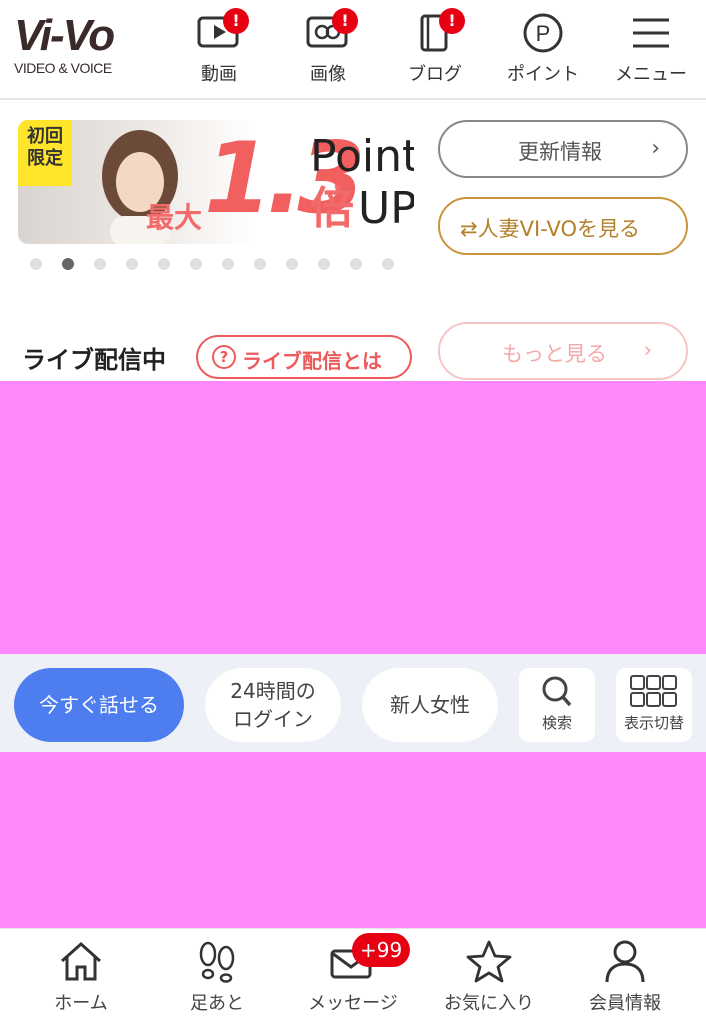 This screenshot has width=706, height=1024. I want to click on search-button: 検索, so click(557, 705).